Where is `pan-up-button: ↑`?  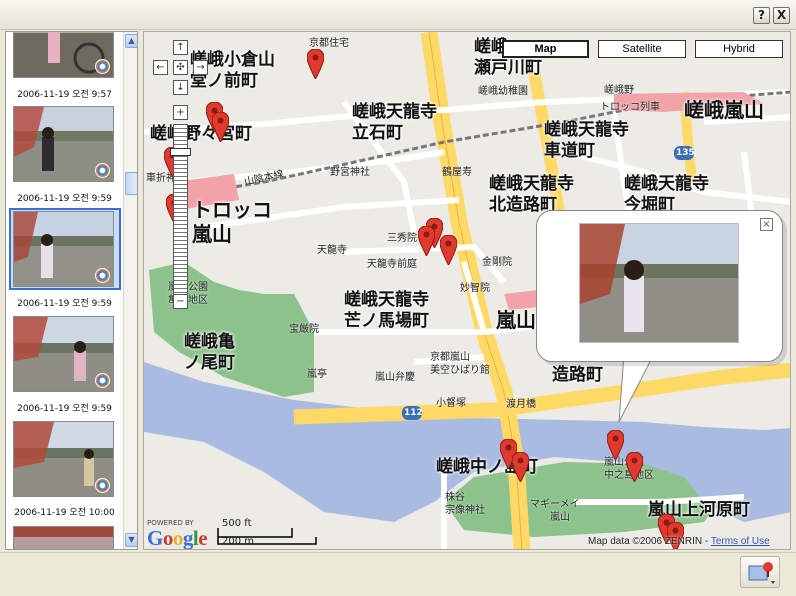
pan-up-button: ↑ is located at coordinates (180, 47).